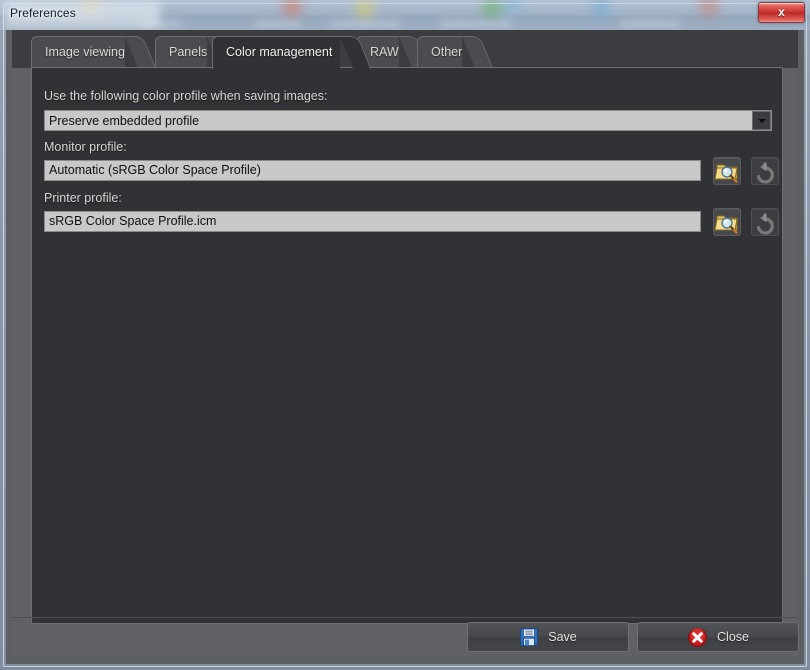 The image size is (810, 670). I want to click on monitor-profile-reset-button, so click(765, 171).